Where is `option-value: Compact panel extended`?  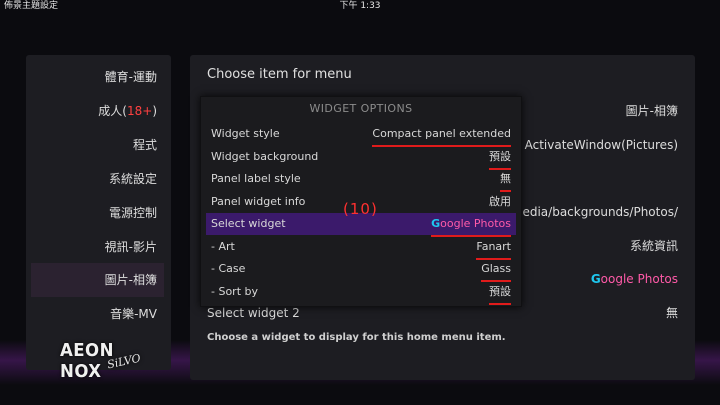
option-value: Compact panel extended is located at coordinates (441, 135).